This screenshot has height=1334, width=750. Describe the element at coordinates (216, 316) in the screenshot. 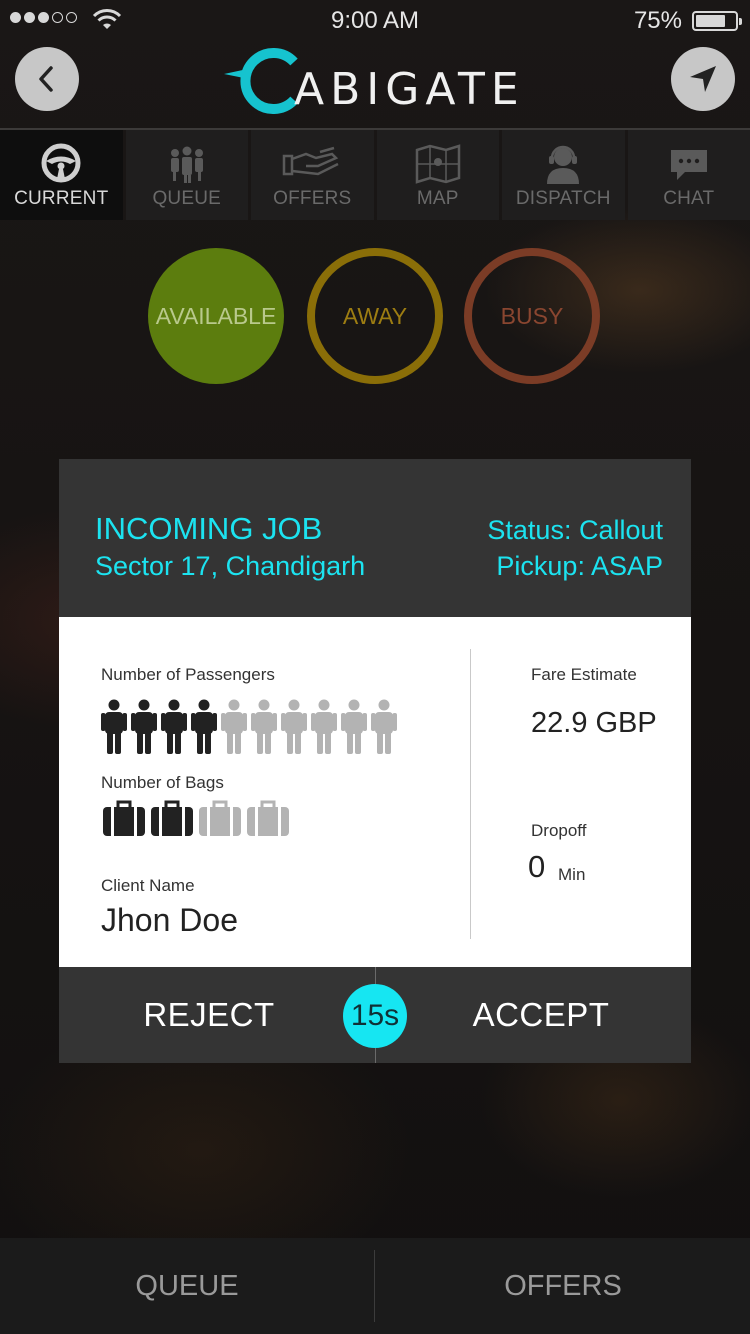

I see `status-available-button: AVAILABLE` at that location.